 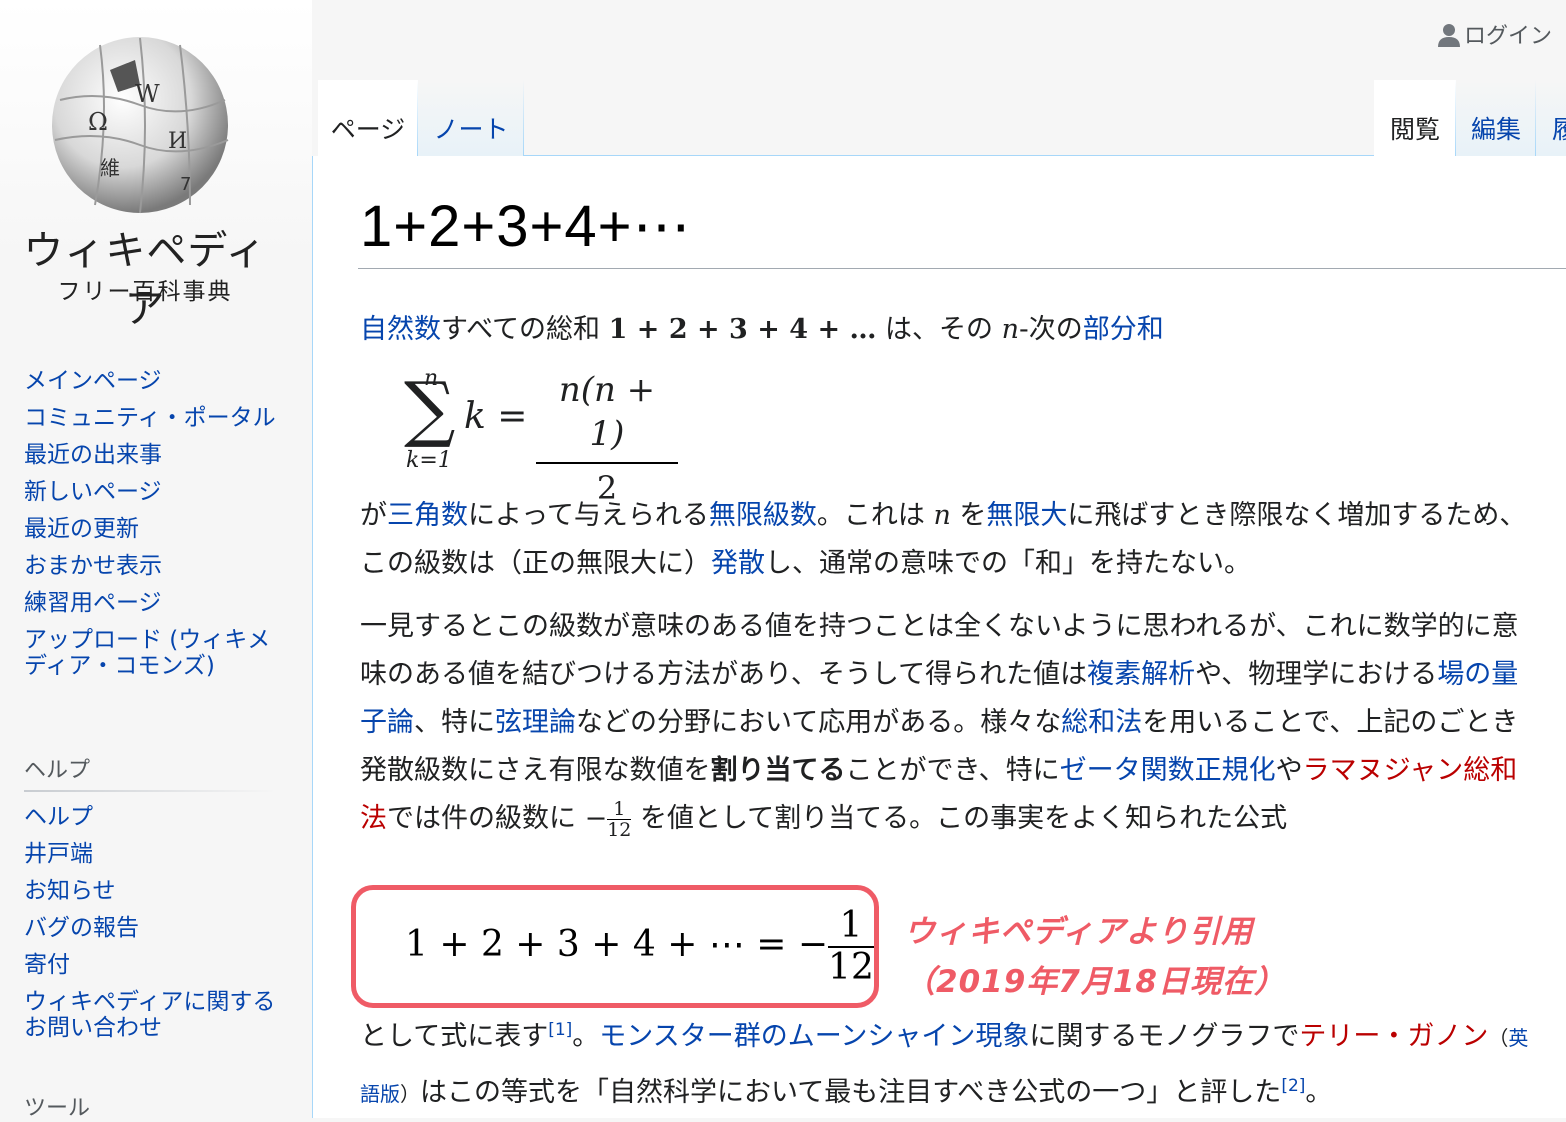 I want to click on page-title: 1+2+3+4+⋯, so click(x=526, y=226).